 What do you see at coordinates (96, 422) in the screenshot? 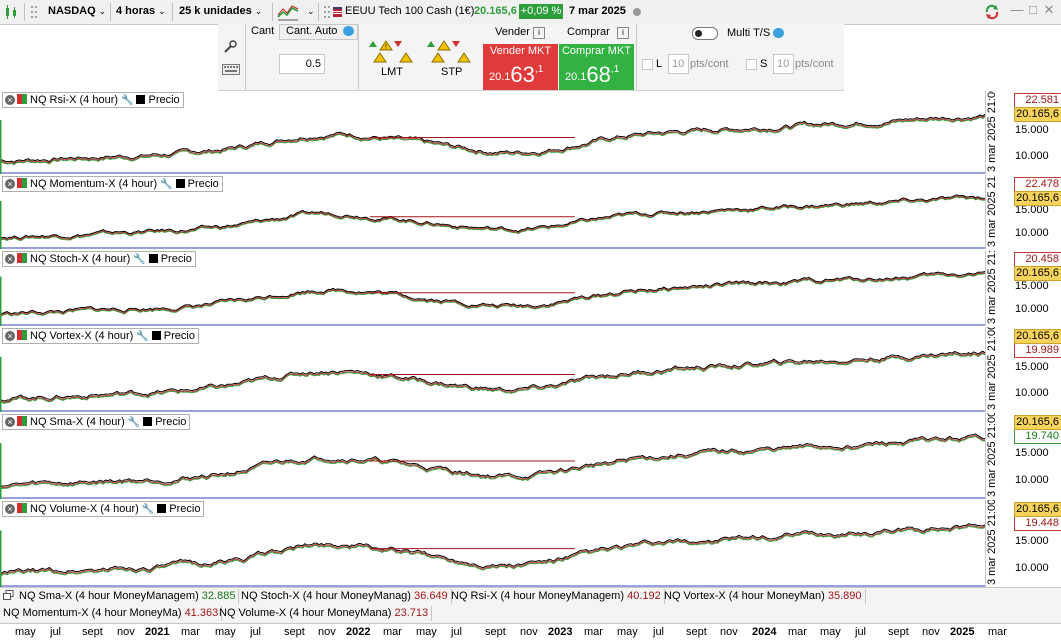
I see `pane-legend: × NQ Sma-X (4 hour) 🔧 Precio` at bounding box center [96, 422].